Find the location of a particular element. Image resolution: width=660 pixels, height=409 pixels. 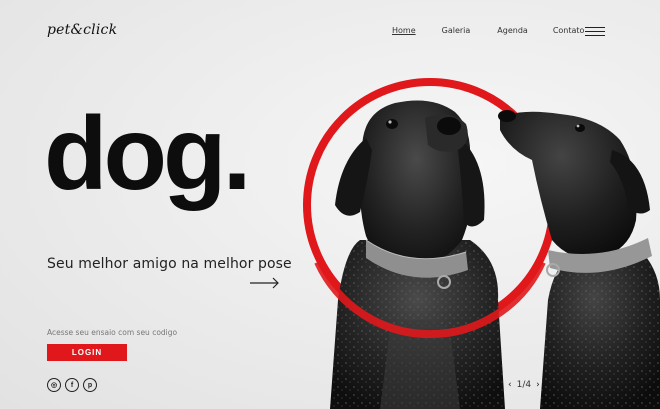

pinterest-icon: p is located at coordinates (90, 385).